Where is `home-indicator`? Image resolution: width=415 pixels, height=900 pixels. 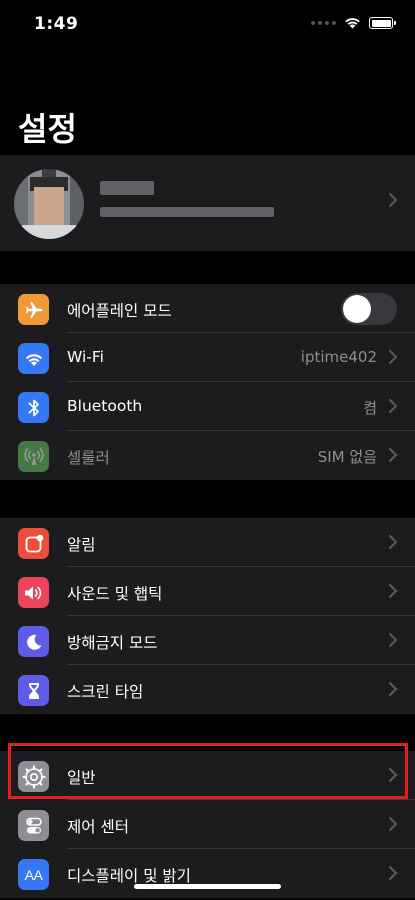 home-indicator is located at coordinates (207, 886).